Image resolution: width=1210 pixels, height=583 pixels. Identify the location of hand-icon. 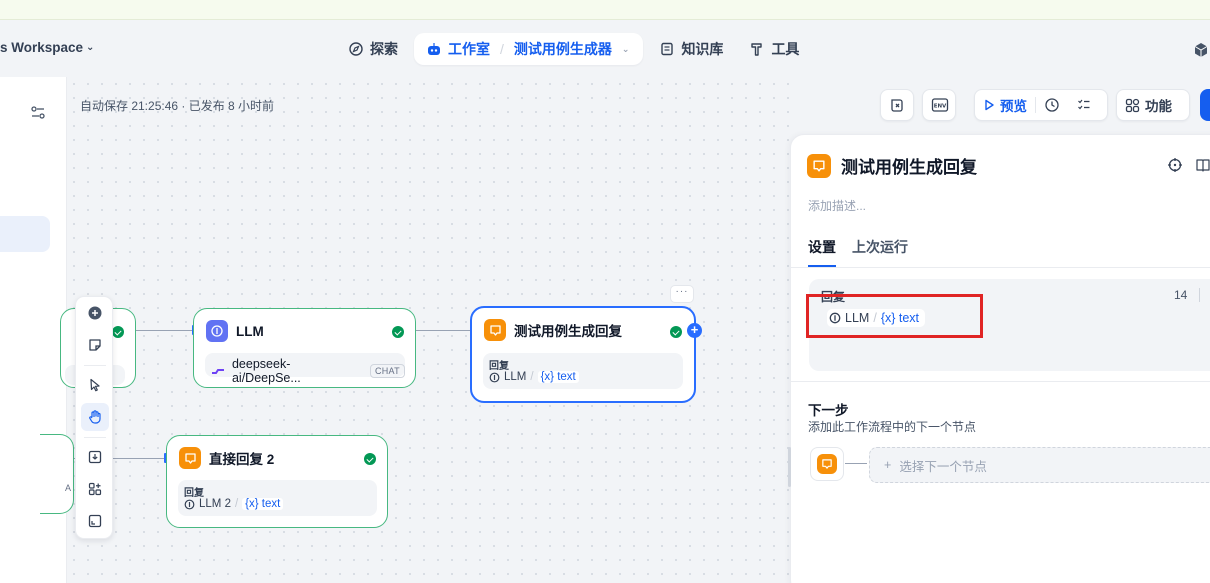
(95, 417).